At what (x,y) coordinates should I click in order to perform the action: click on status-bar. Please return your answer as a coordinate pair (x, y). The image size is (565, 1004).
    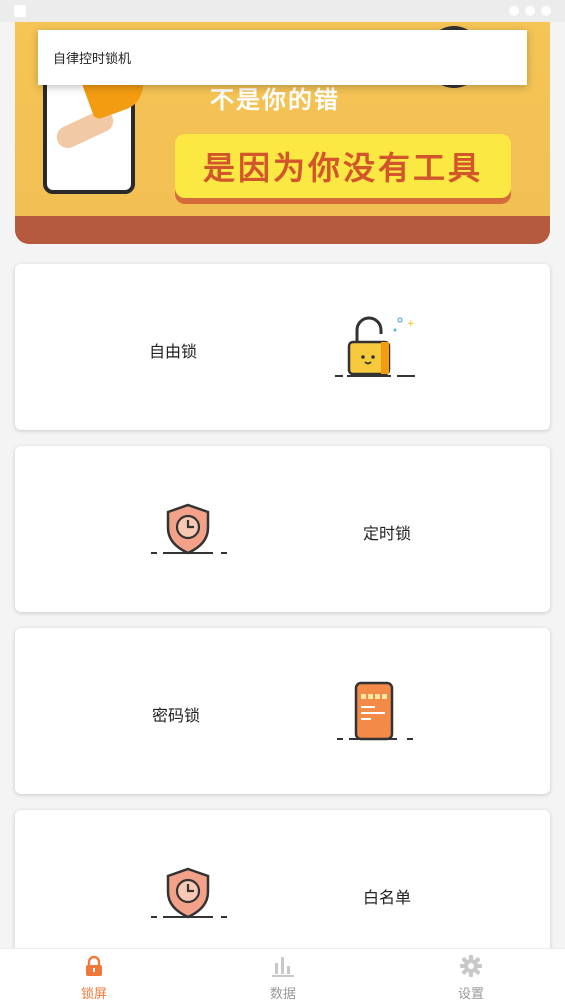
    Looking at the image, I should click on (282, 11).